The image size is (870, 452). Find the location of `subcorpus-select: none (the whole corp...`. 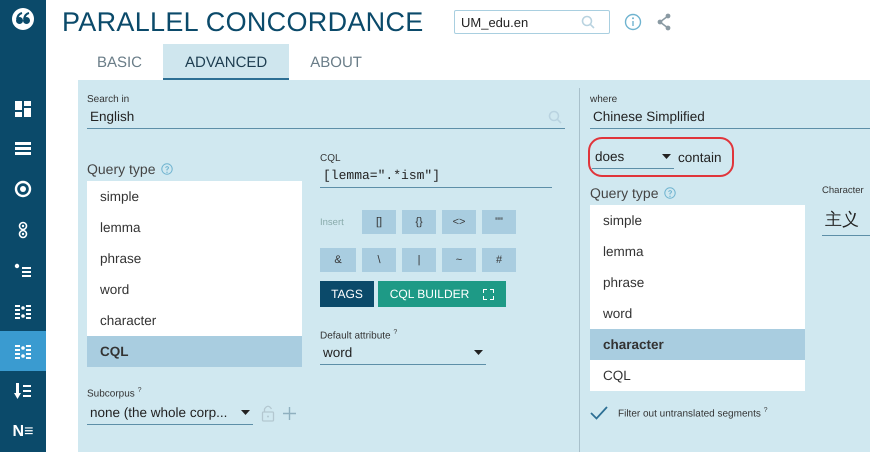

subcorpus-select: none (the whole corp... is located at coordinates (170, 413).